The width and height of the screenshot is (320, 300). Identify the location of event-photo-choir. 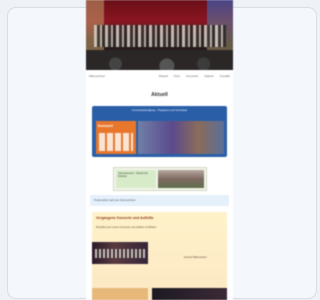
(120, 253).